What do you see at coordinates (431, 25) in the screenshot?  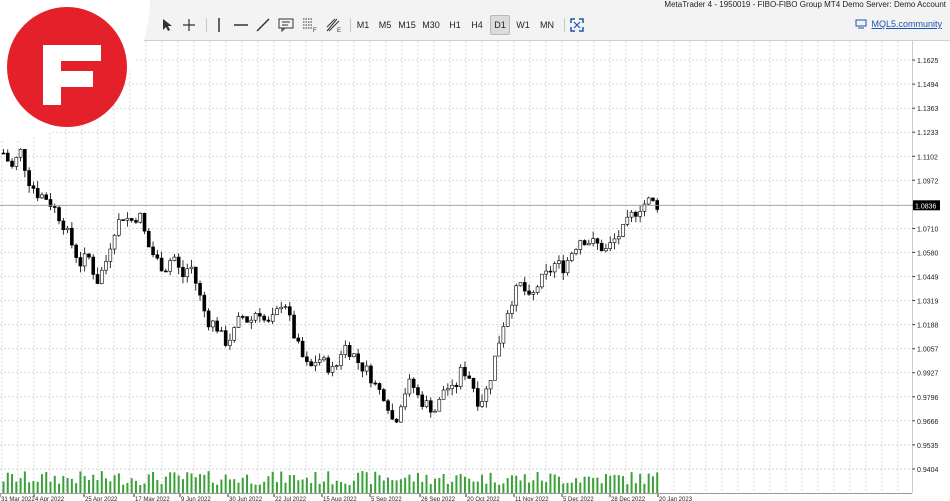 I see `timeframe-m30: M30` at bounding box center [431, 25].